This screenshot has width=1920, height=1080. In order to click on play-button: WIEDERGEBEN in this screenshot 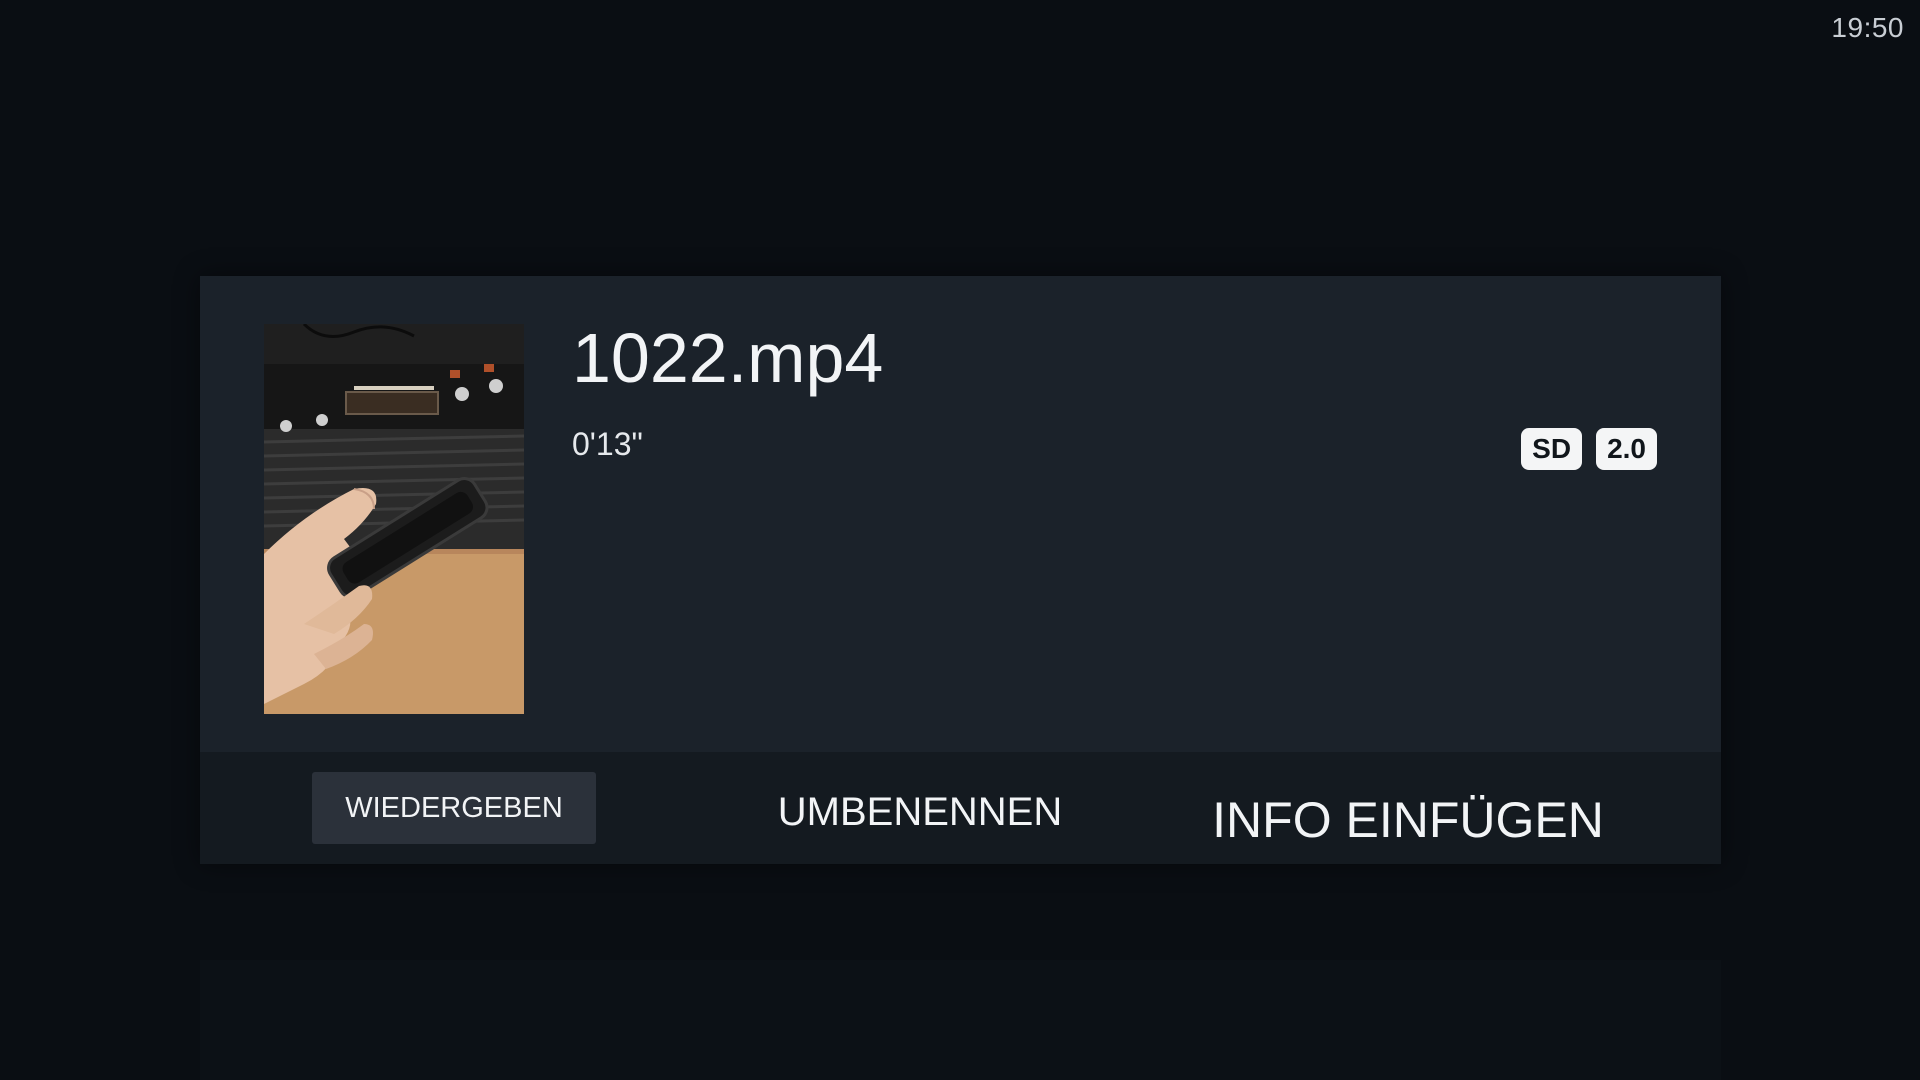, I will do `click(454, 808)`.